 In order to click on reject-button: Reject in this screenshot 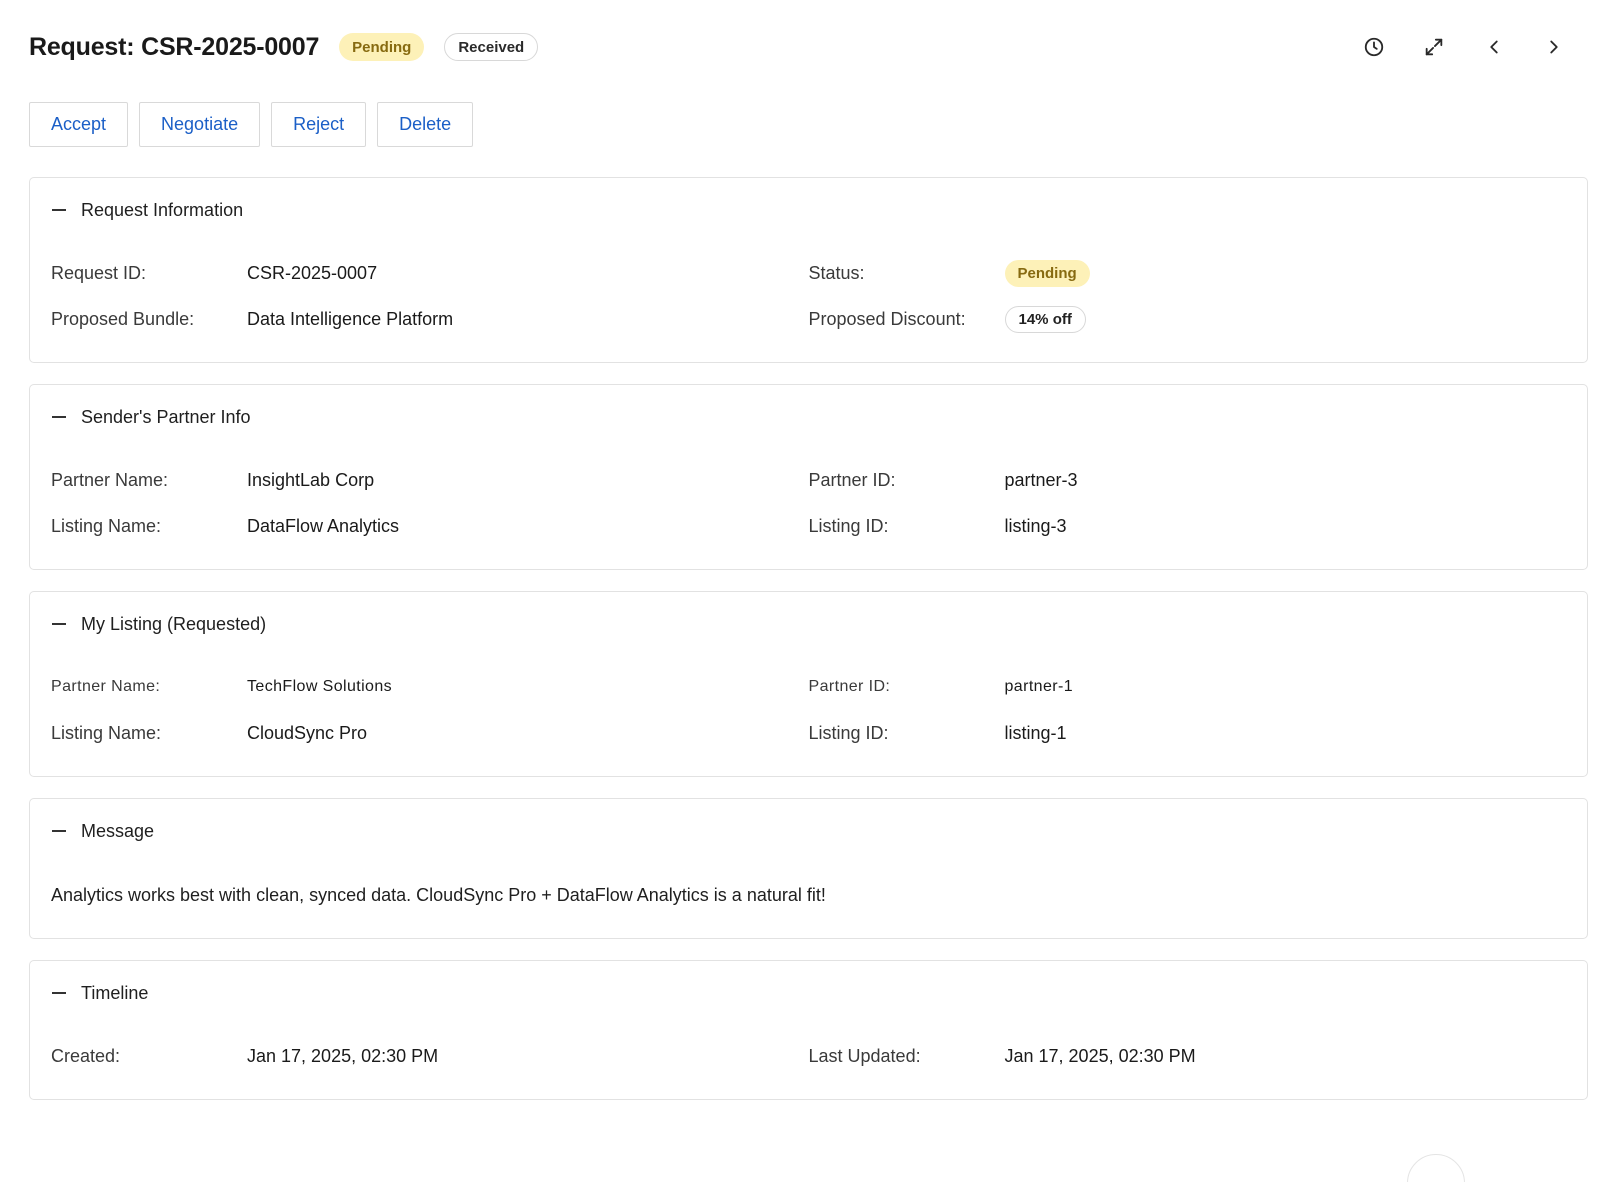, I will do `click(319, 124)`.